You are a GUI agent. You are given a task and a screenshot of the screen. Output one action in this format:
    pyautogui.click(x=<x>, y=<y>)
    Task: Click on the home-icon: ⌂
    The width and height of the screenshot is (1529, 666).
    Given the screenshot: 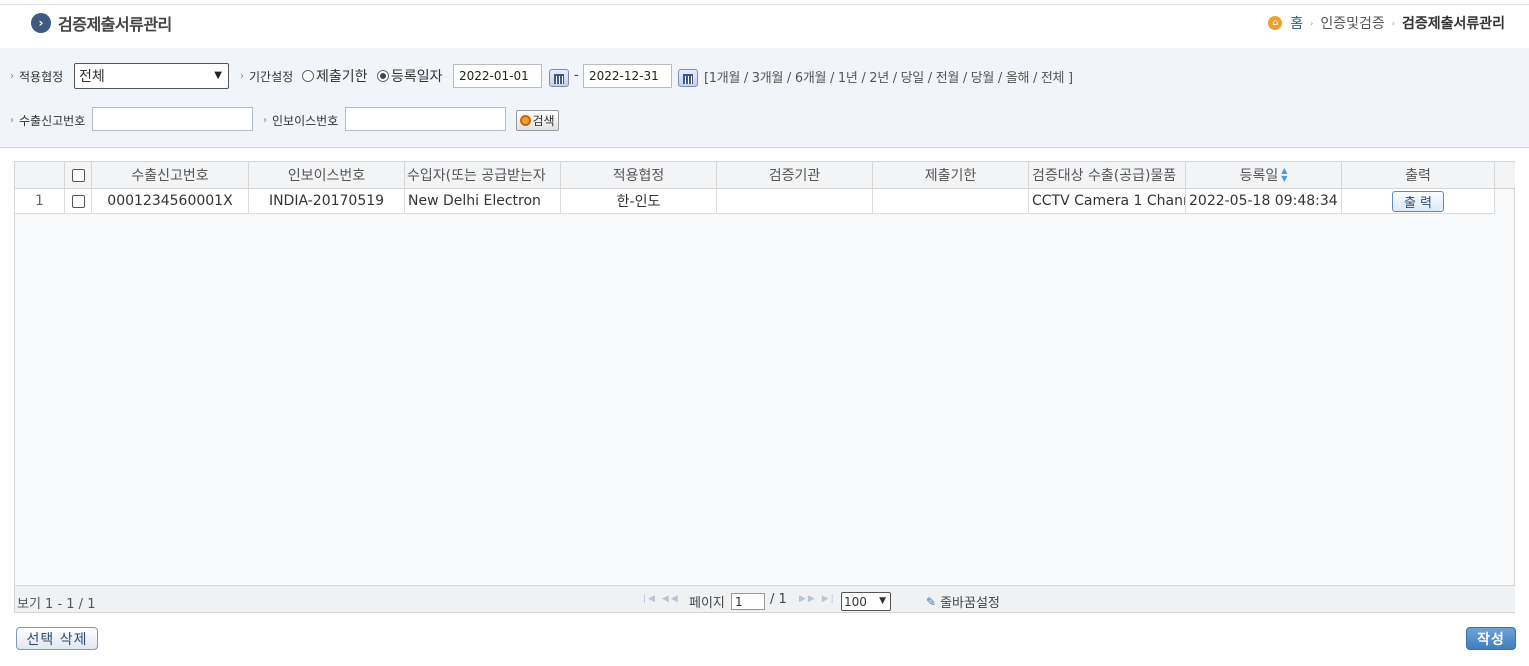 What is the action you would take?
    pyautogui.click(x=1275, y=23)
    